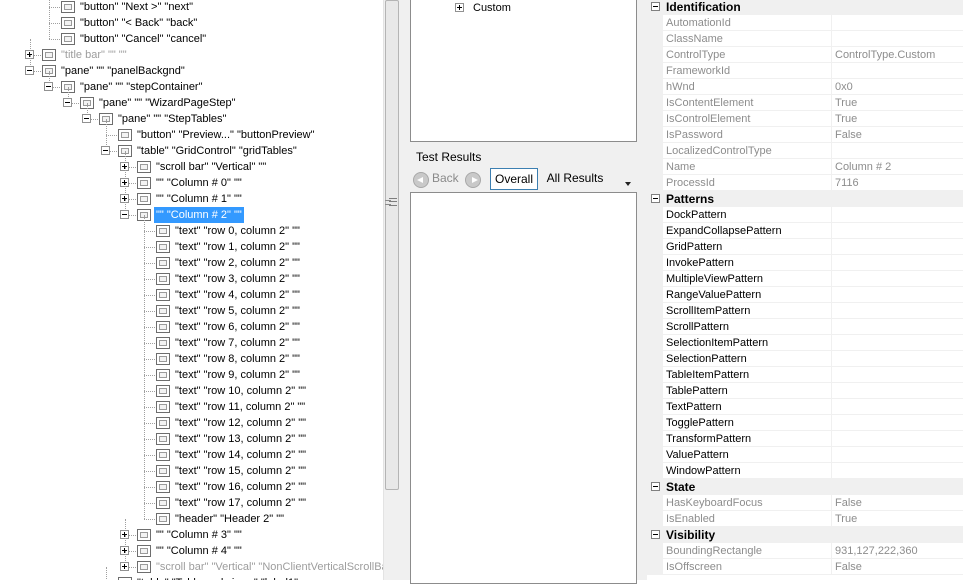 The image size is (963, 584). I want to click on property-row: TablePattern, so click(805, 391).